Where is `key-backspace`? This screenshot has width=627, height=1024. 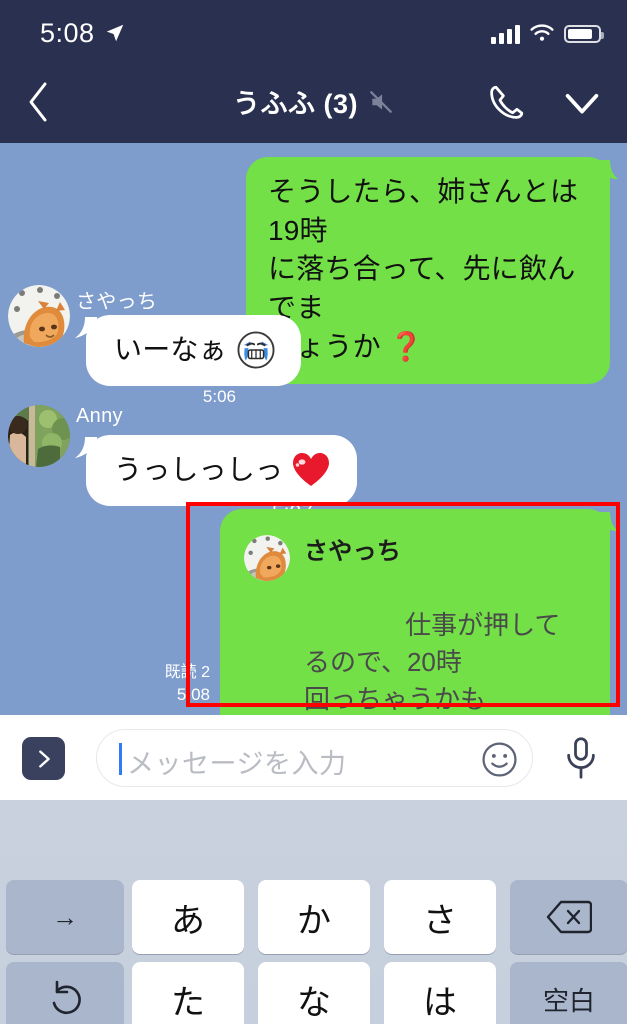
key-backspace is located at coordinates (568, 917).